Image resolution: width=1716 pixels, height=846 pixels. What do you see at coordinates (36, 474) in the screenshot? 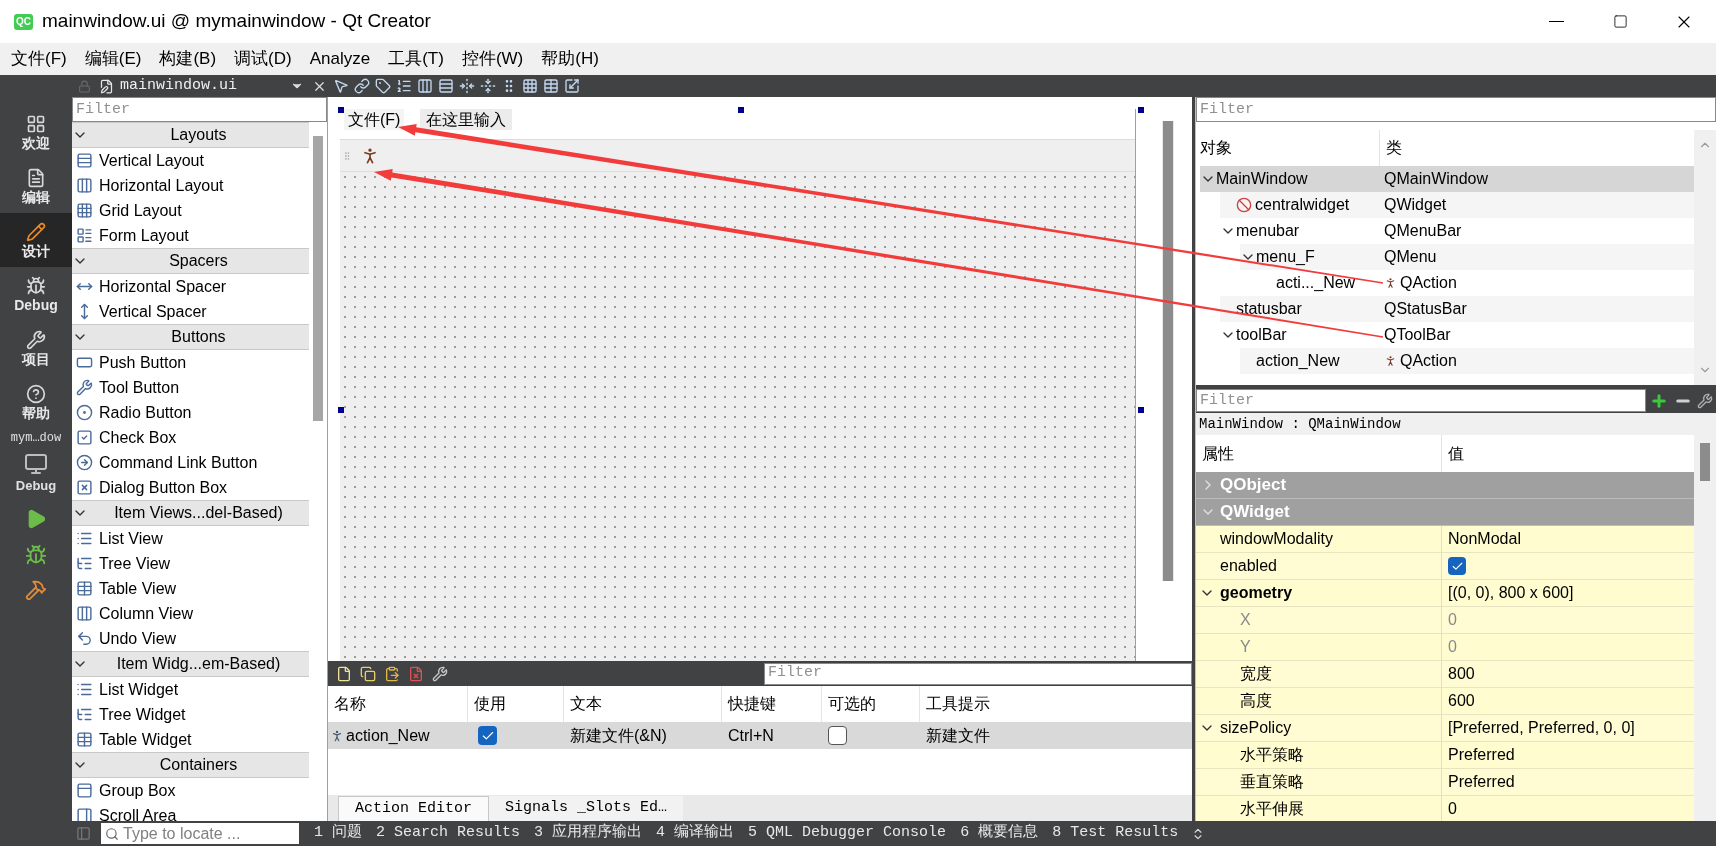
I see `target-selector-button: Debug` at bounding box center [36, 474].